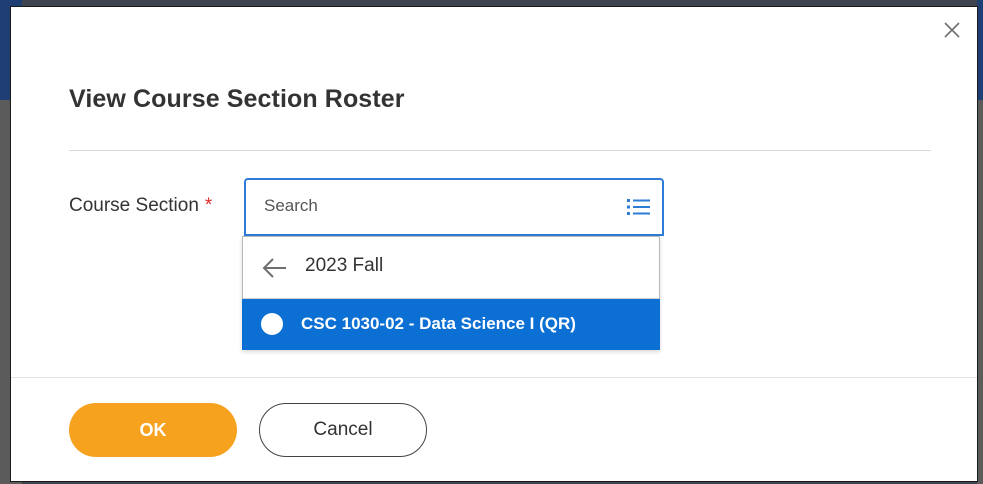  What do you see at coordinates (153, 430) in the screenshot?
I see `ok-button: OK` at bounding box center [153, 430].